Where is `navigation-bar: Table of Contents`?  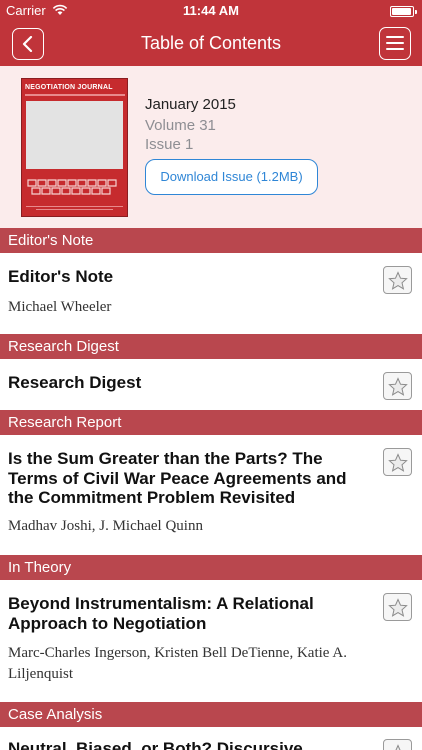
navigation-bar: Table of Contents is located at coordinates (211, 44).